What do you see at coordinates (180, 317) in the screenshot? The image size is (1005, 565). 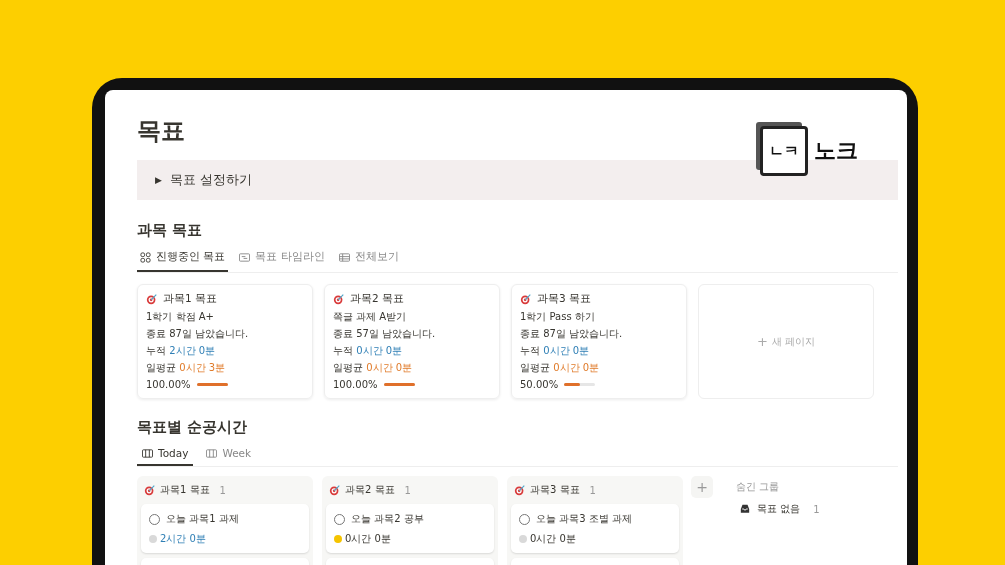 I see `goal-text: 1학기 학점 A+` at bounding box center [180, 317].